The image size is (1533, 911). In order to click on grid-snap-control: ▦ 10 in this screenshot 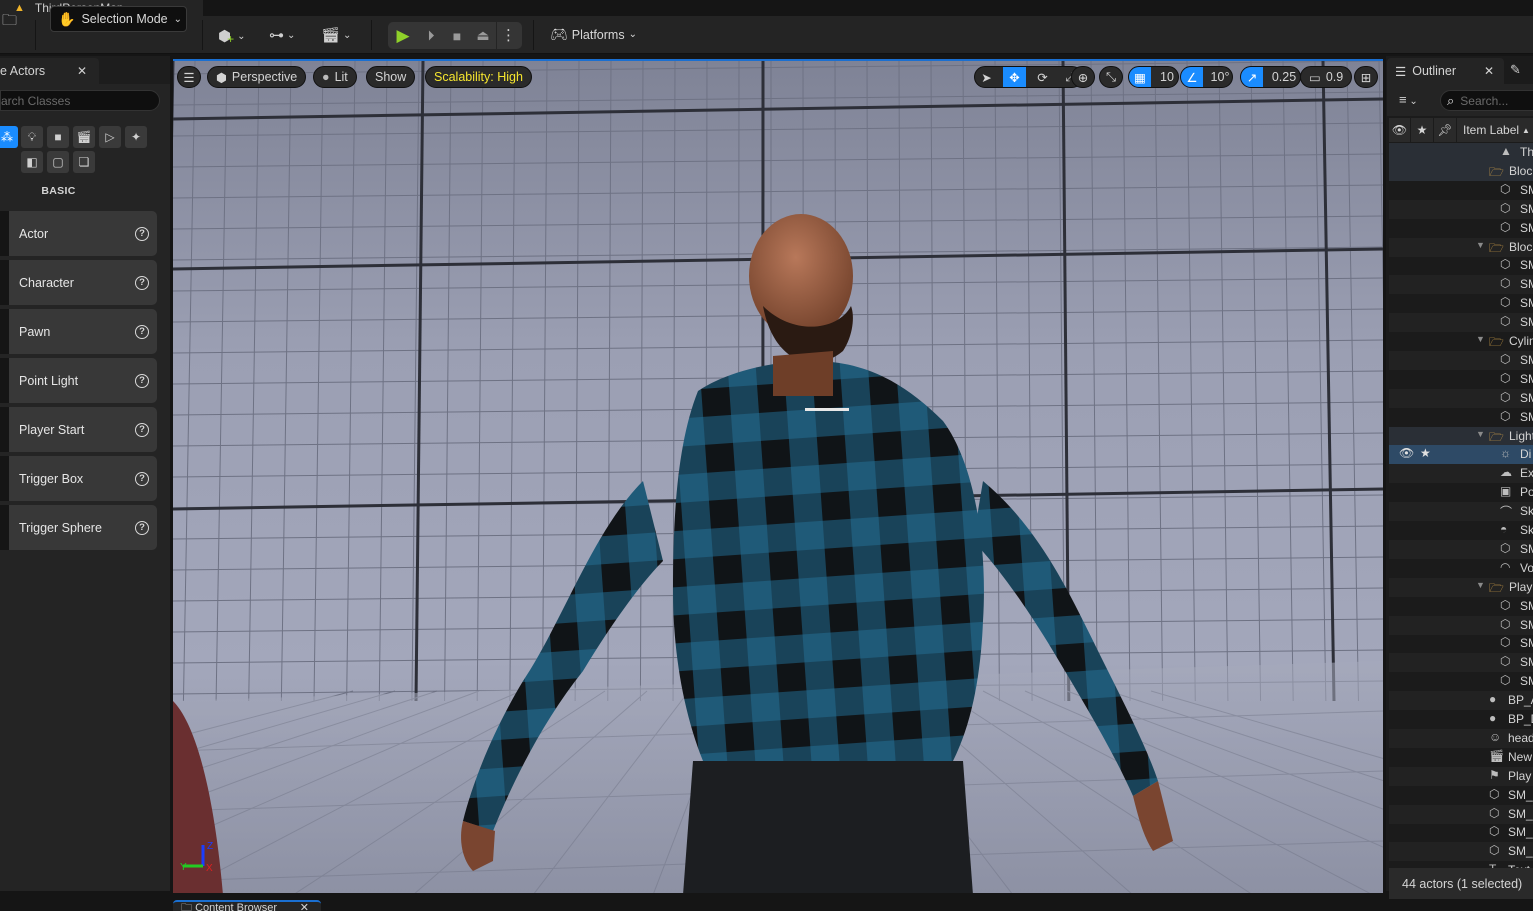, I will do `click(1153, 77)`.